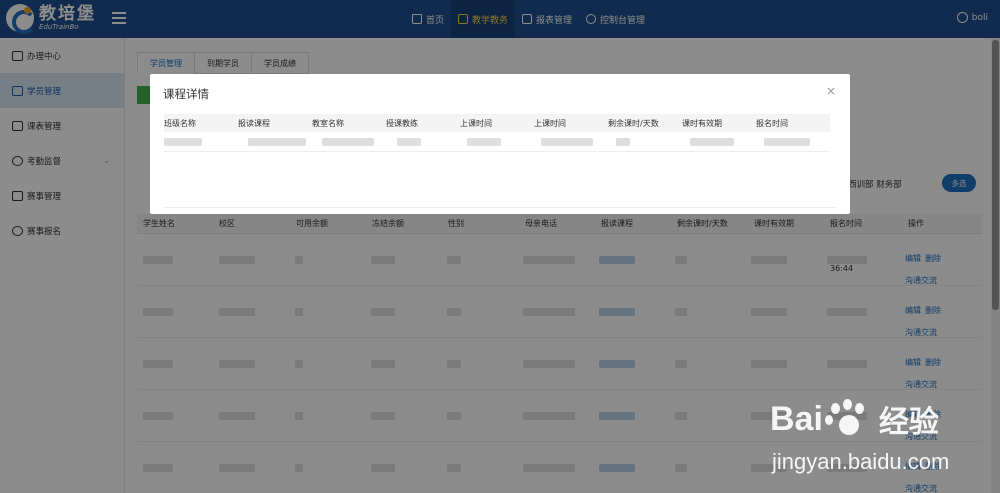 The height and width of the screenshot is (493, 1000). I want to click on column-header: 课时有效期, so click(702, 123).